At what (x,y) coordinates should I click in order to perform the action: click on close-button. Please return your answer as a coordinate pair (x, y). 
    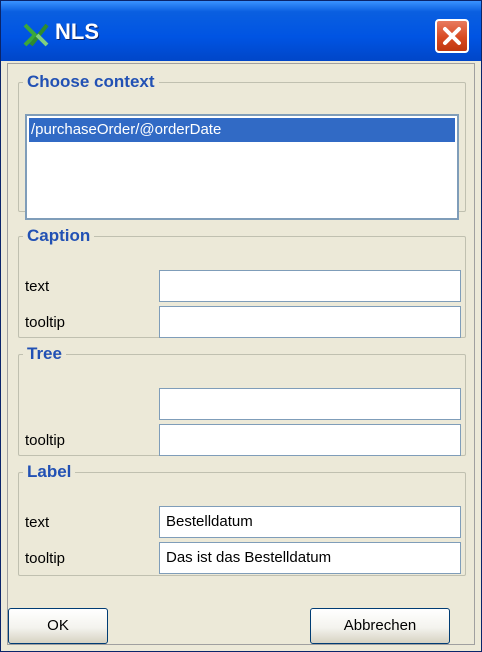
    Looking at the image, I should click on (452, 36).